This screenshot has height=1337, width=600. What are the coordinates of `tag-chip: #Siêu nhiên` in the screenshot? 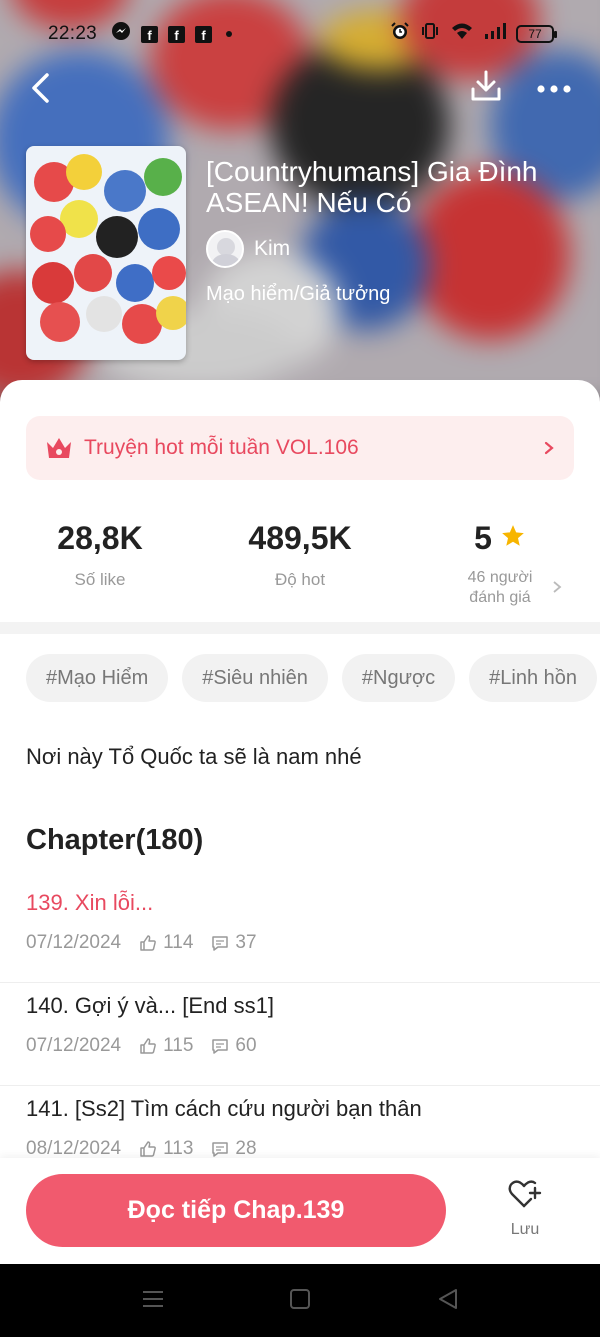 It's located at (255, 678).